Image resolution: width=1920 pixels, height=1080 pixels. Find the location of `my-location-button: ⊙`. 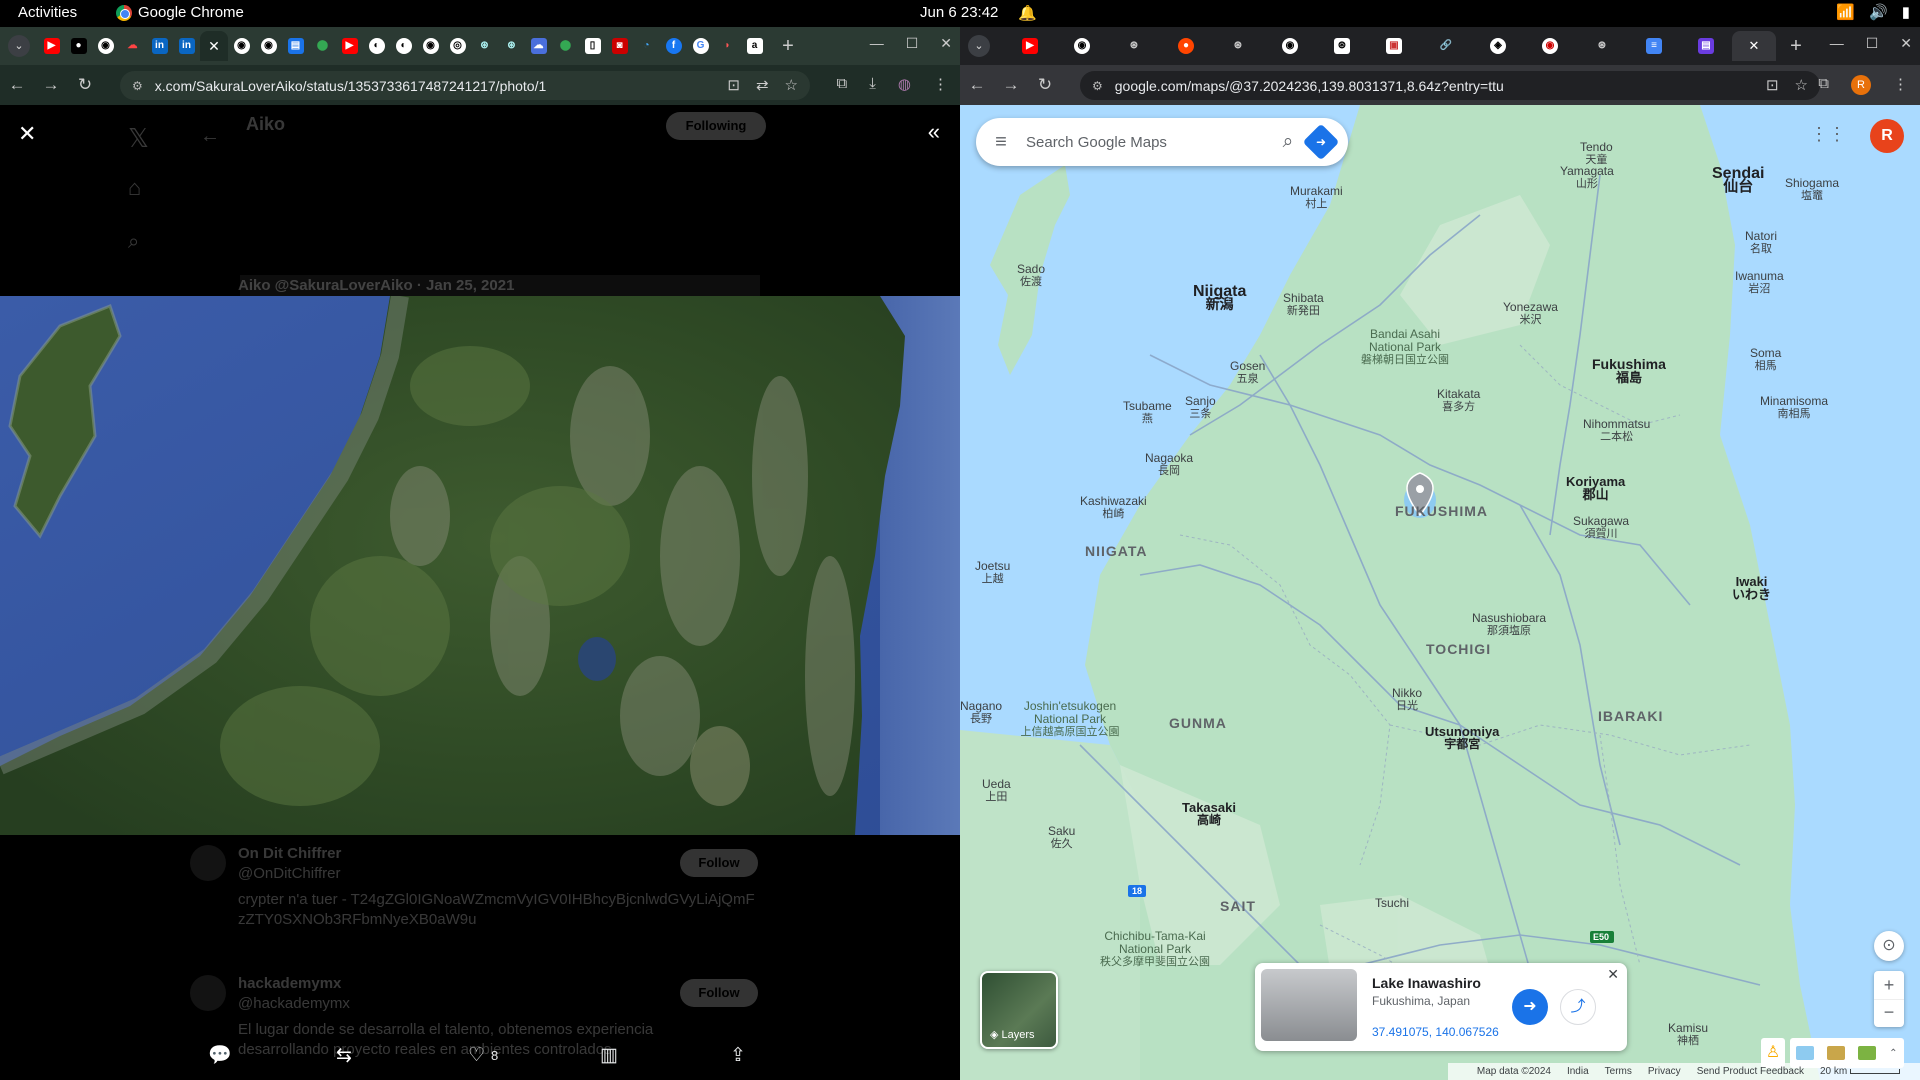

my-location-button: ⊙ is located at coordinates (1889, 946).